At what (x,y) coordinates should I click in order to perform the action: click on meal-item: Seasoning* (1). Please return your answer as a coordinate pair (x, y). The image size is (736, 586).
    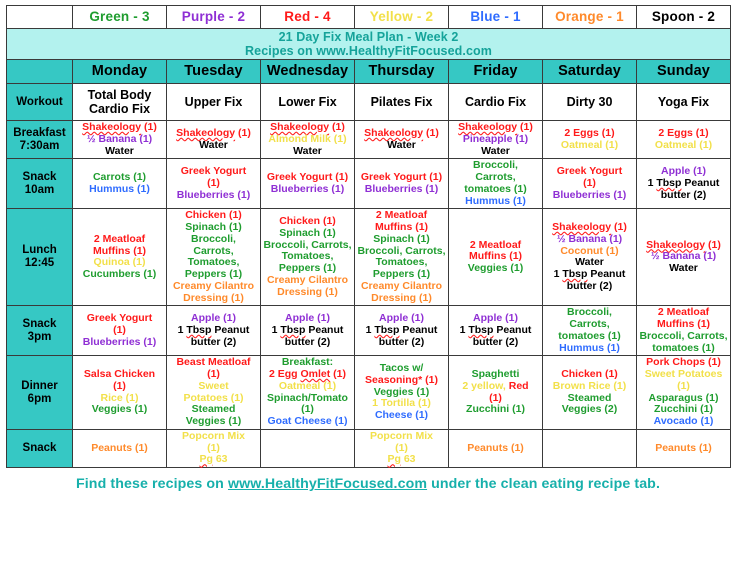
    Looking at the image, I should click on (401, 379).